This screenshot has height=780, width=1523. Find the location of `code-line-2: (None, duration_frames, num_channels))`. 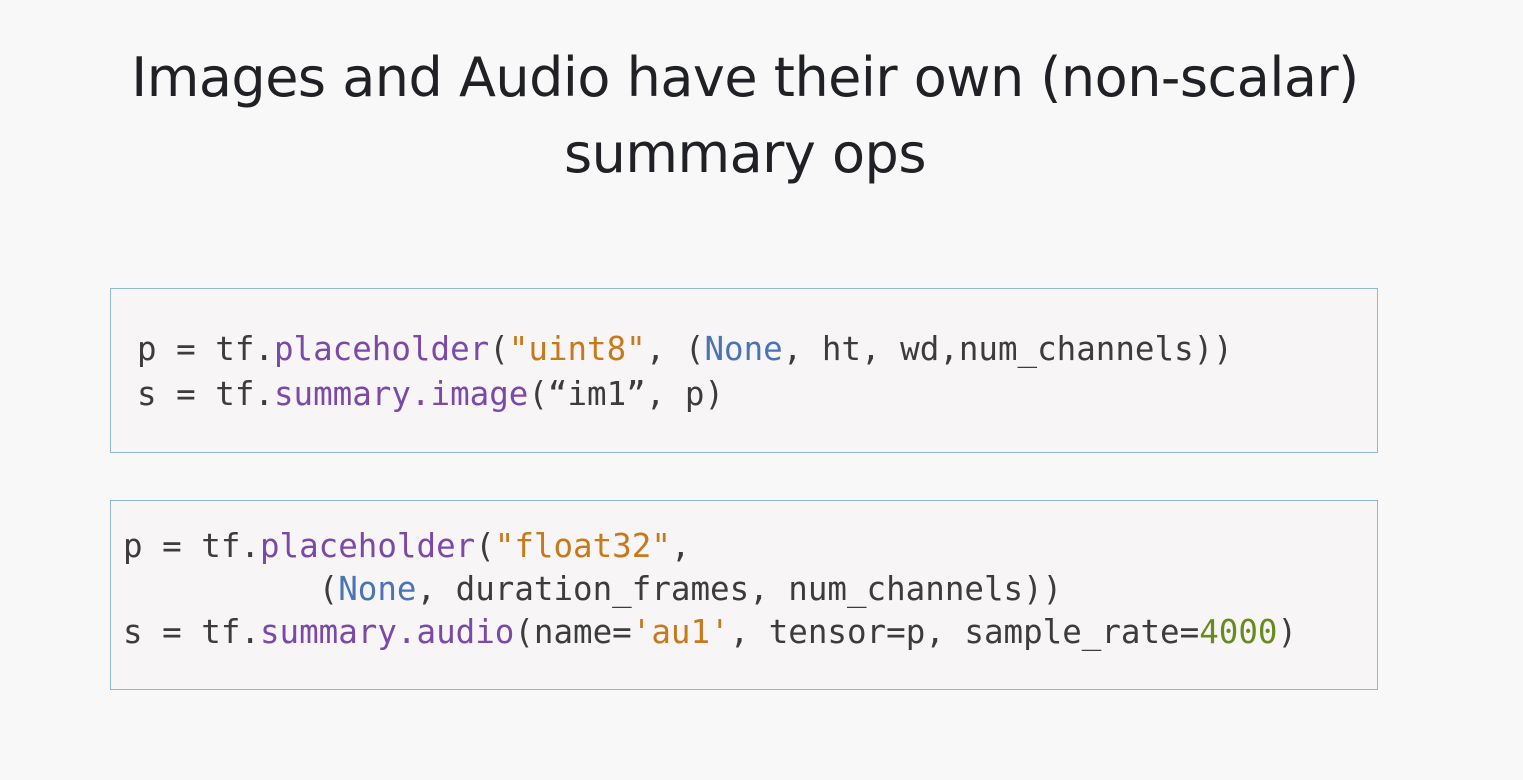

code-line-2: (None, duration_frames, num_channels)) is located at coordinates (593, 589).